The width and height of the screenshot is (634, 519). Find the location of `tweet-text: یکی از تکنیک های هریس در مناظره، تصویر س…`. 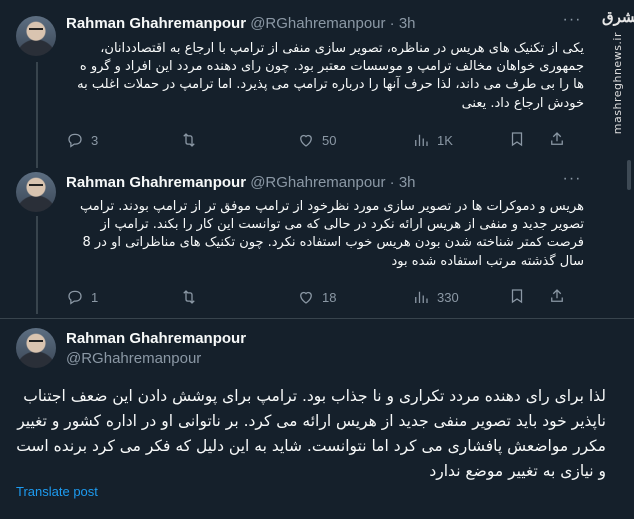

tweet-text: یکی از تکنیک های هریس در مناظره، تصویر س… is located at coordinates (330, 76).